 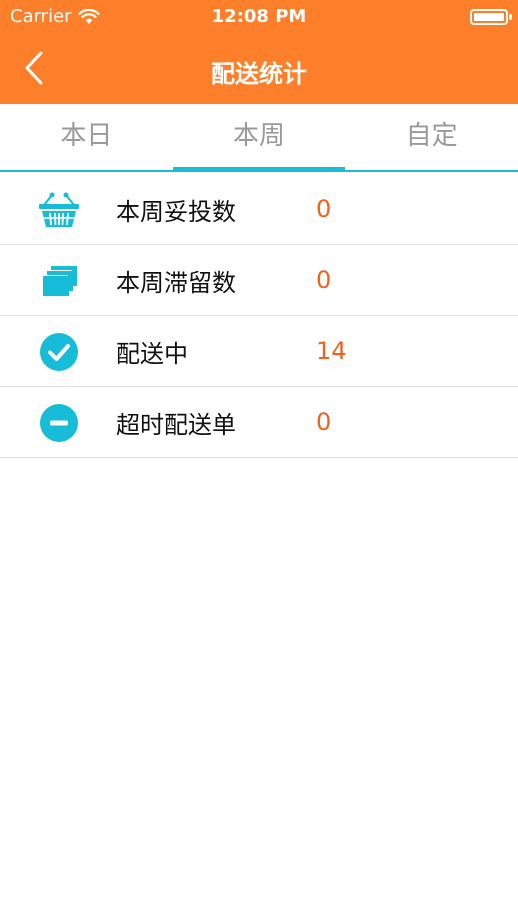 What do you see at coordinates (510, 17) in the screenshot?
I see `battery-tip` at bounding box center [510, 17].